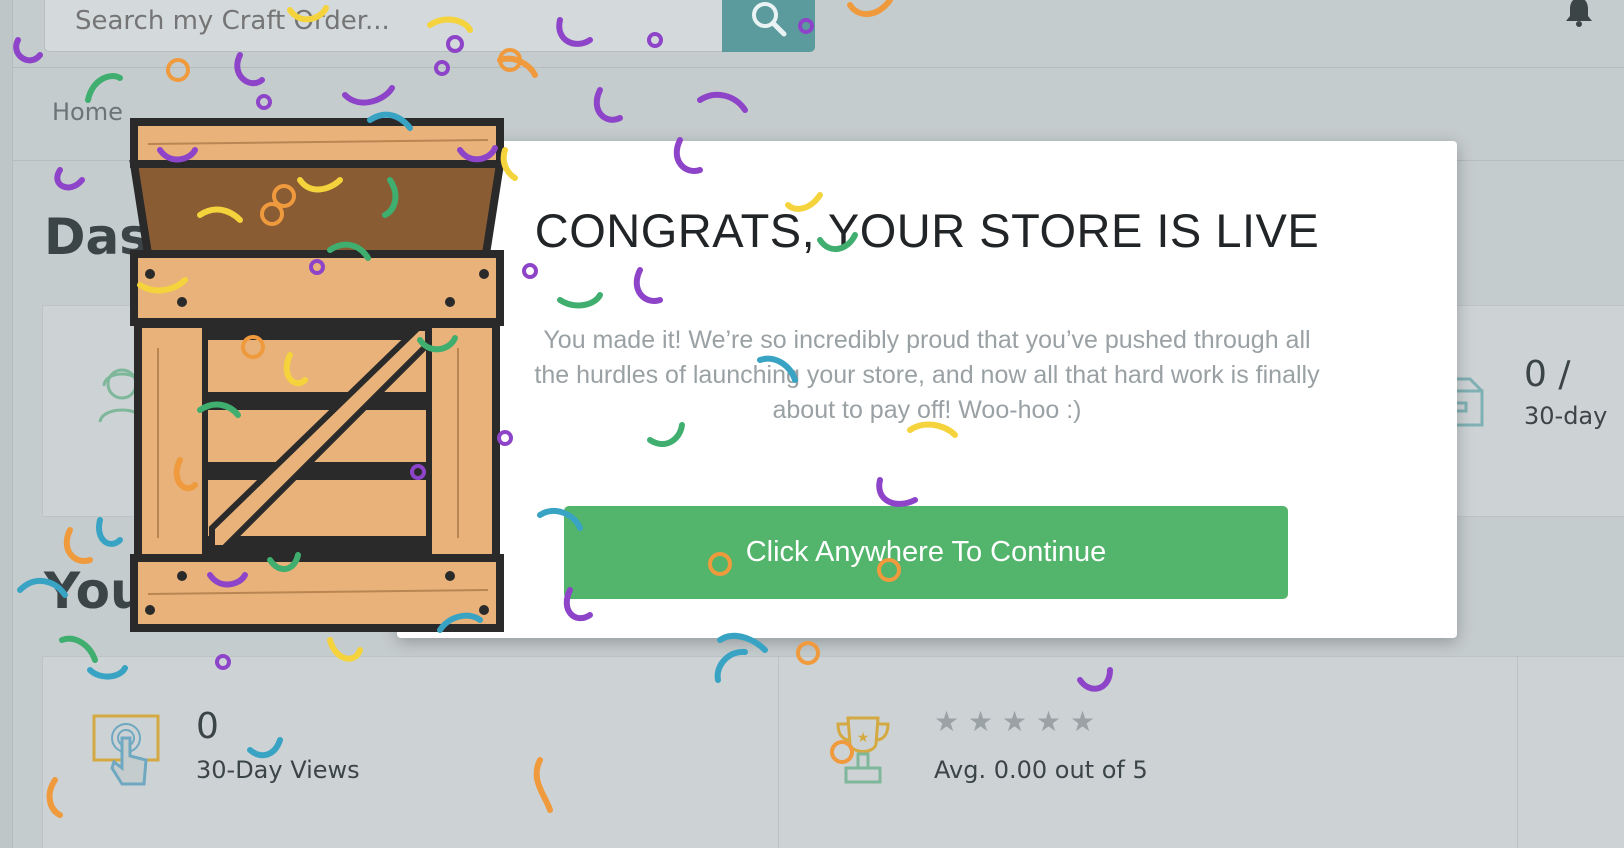 This screenshot has height=848, width=1624. What do you see at coordinates (126, 750) in the screenshot?
I see `touch-screen-icon` at bounding box center [126, 750].